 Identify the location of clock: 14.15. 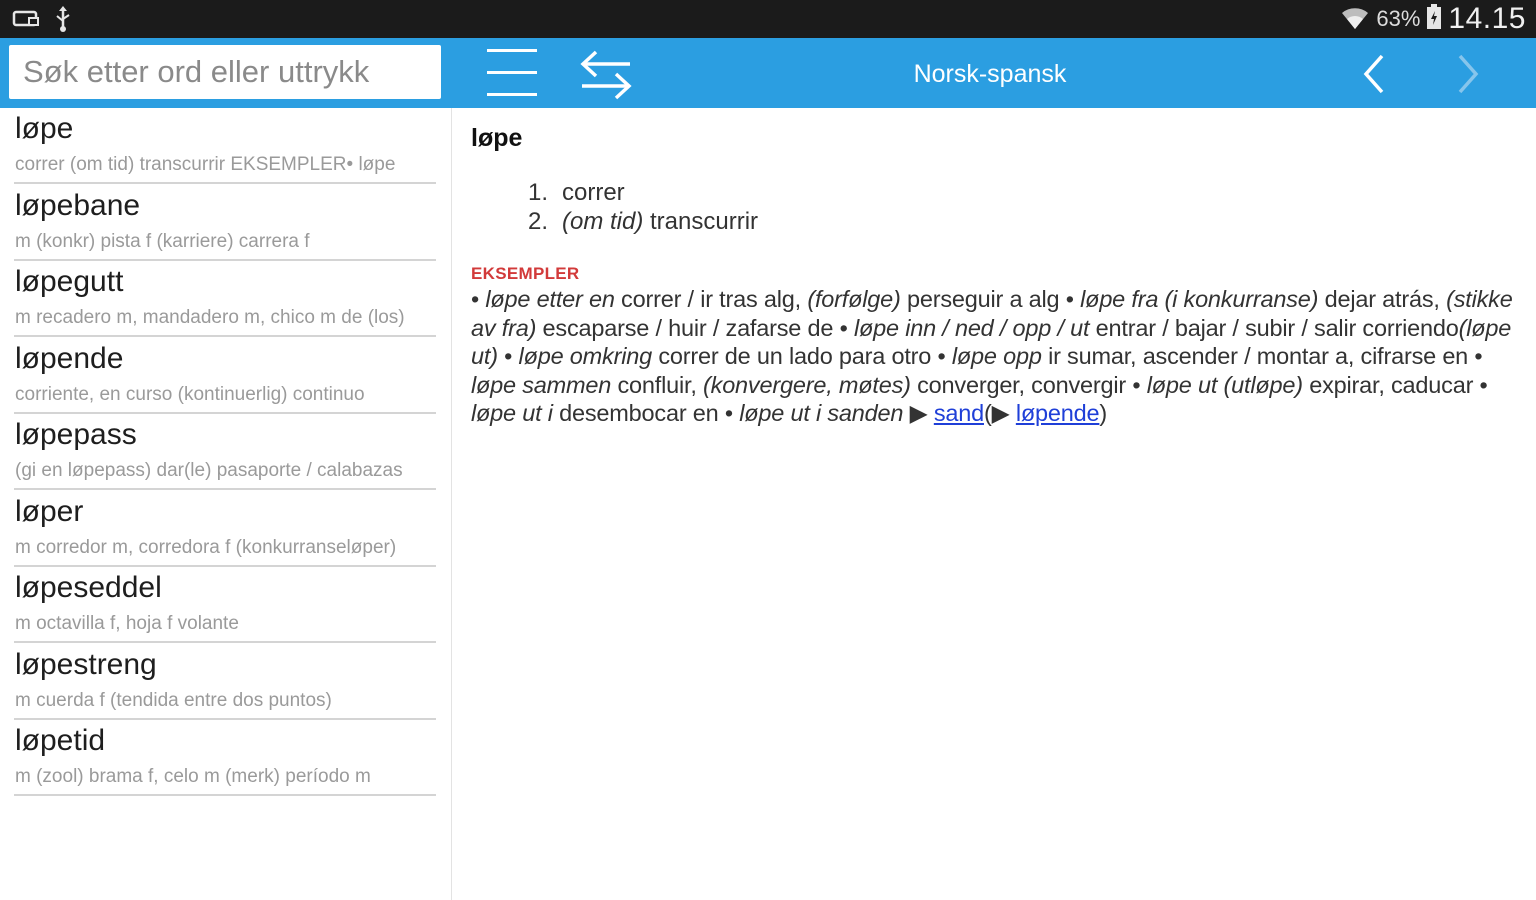
(1487, 18).